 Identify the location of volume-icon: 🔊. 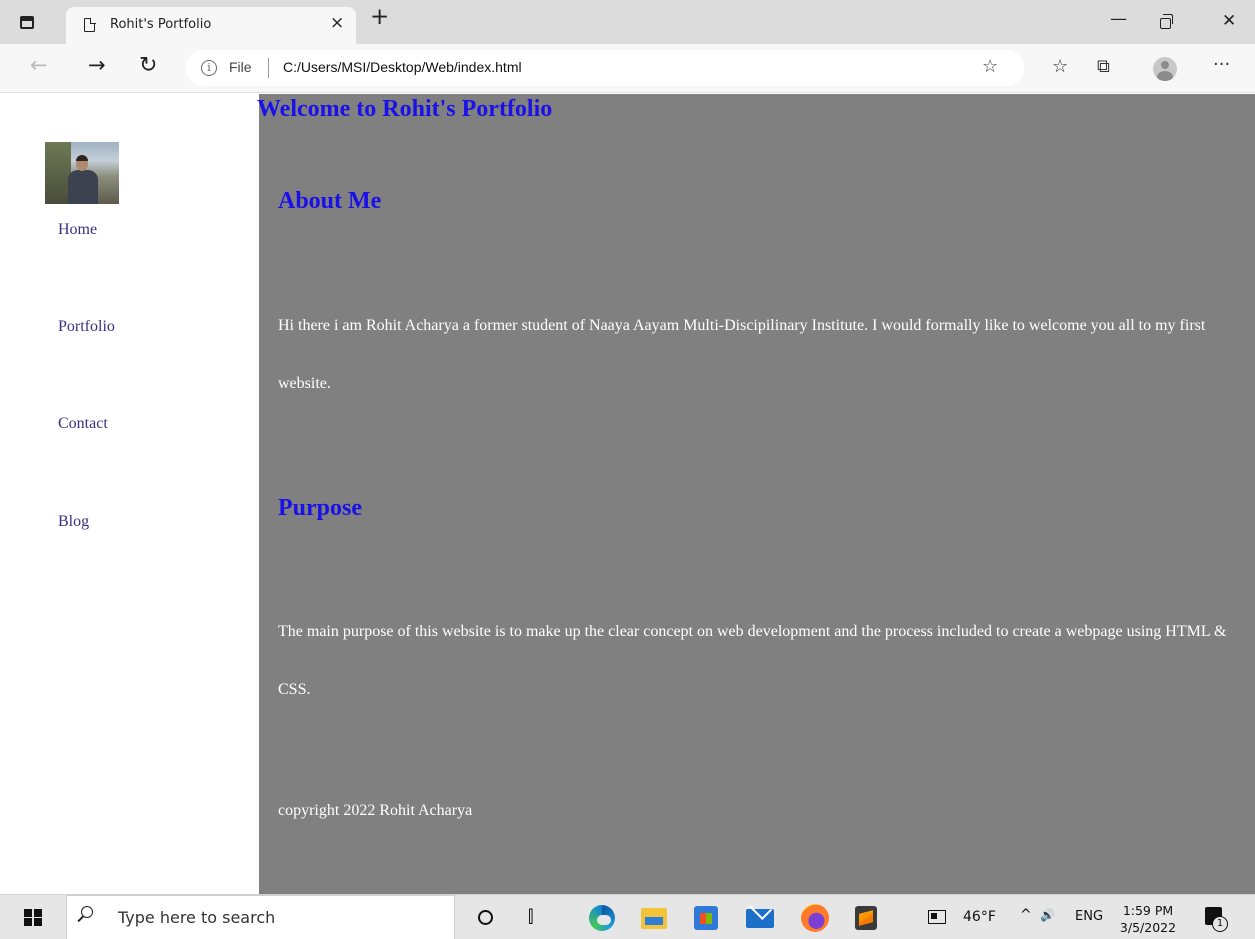
(1047, 915).